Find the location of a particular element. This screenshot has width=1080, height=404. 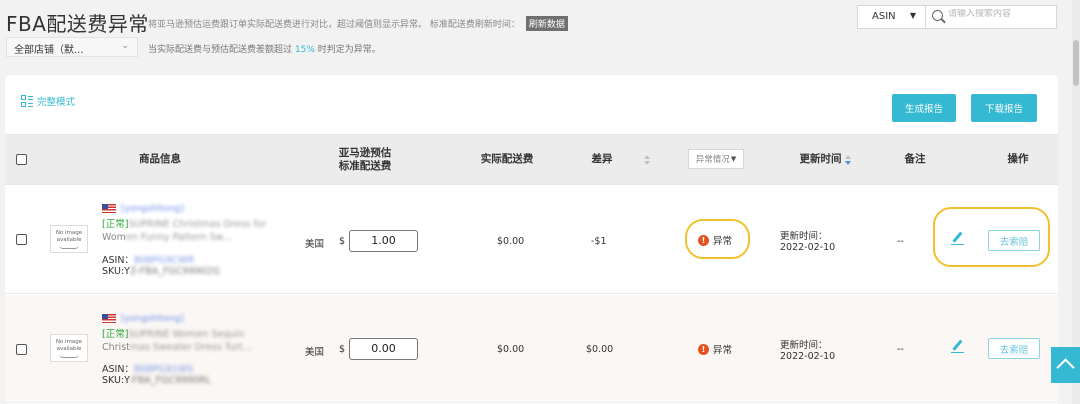

search-type-value: ASIN is located at coordinates (884, 16).